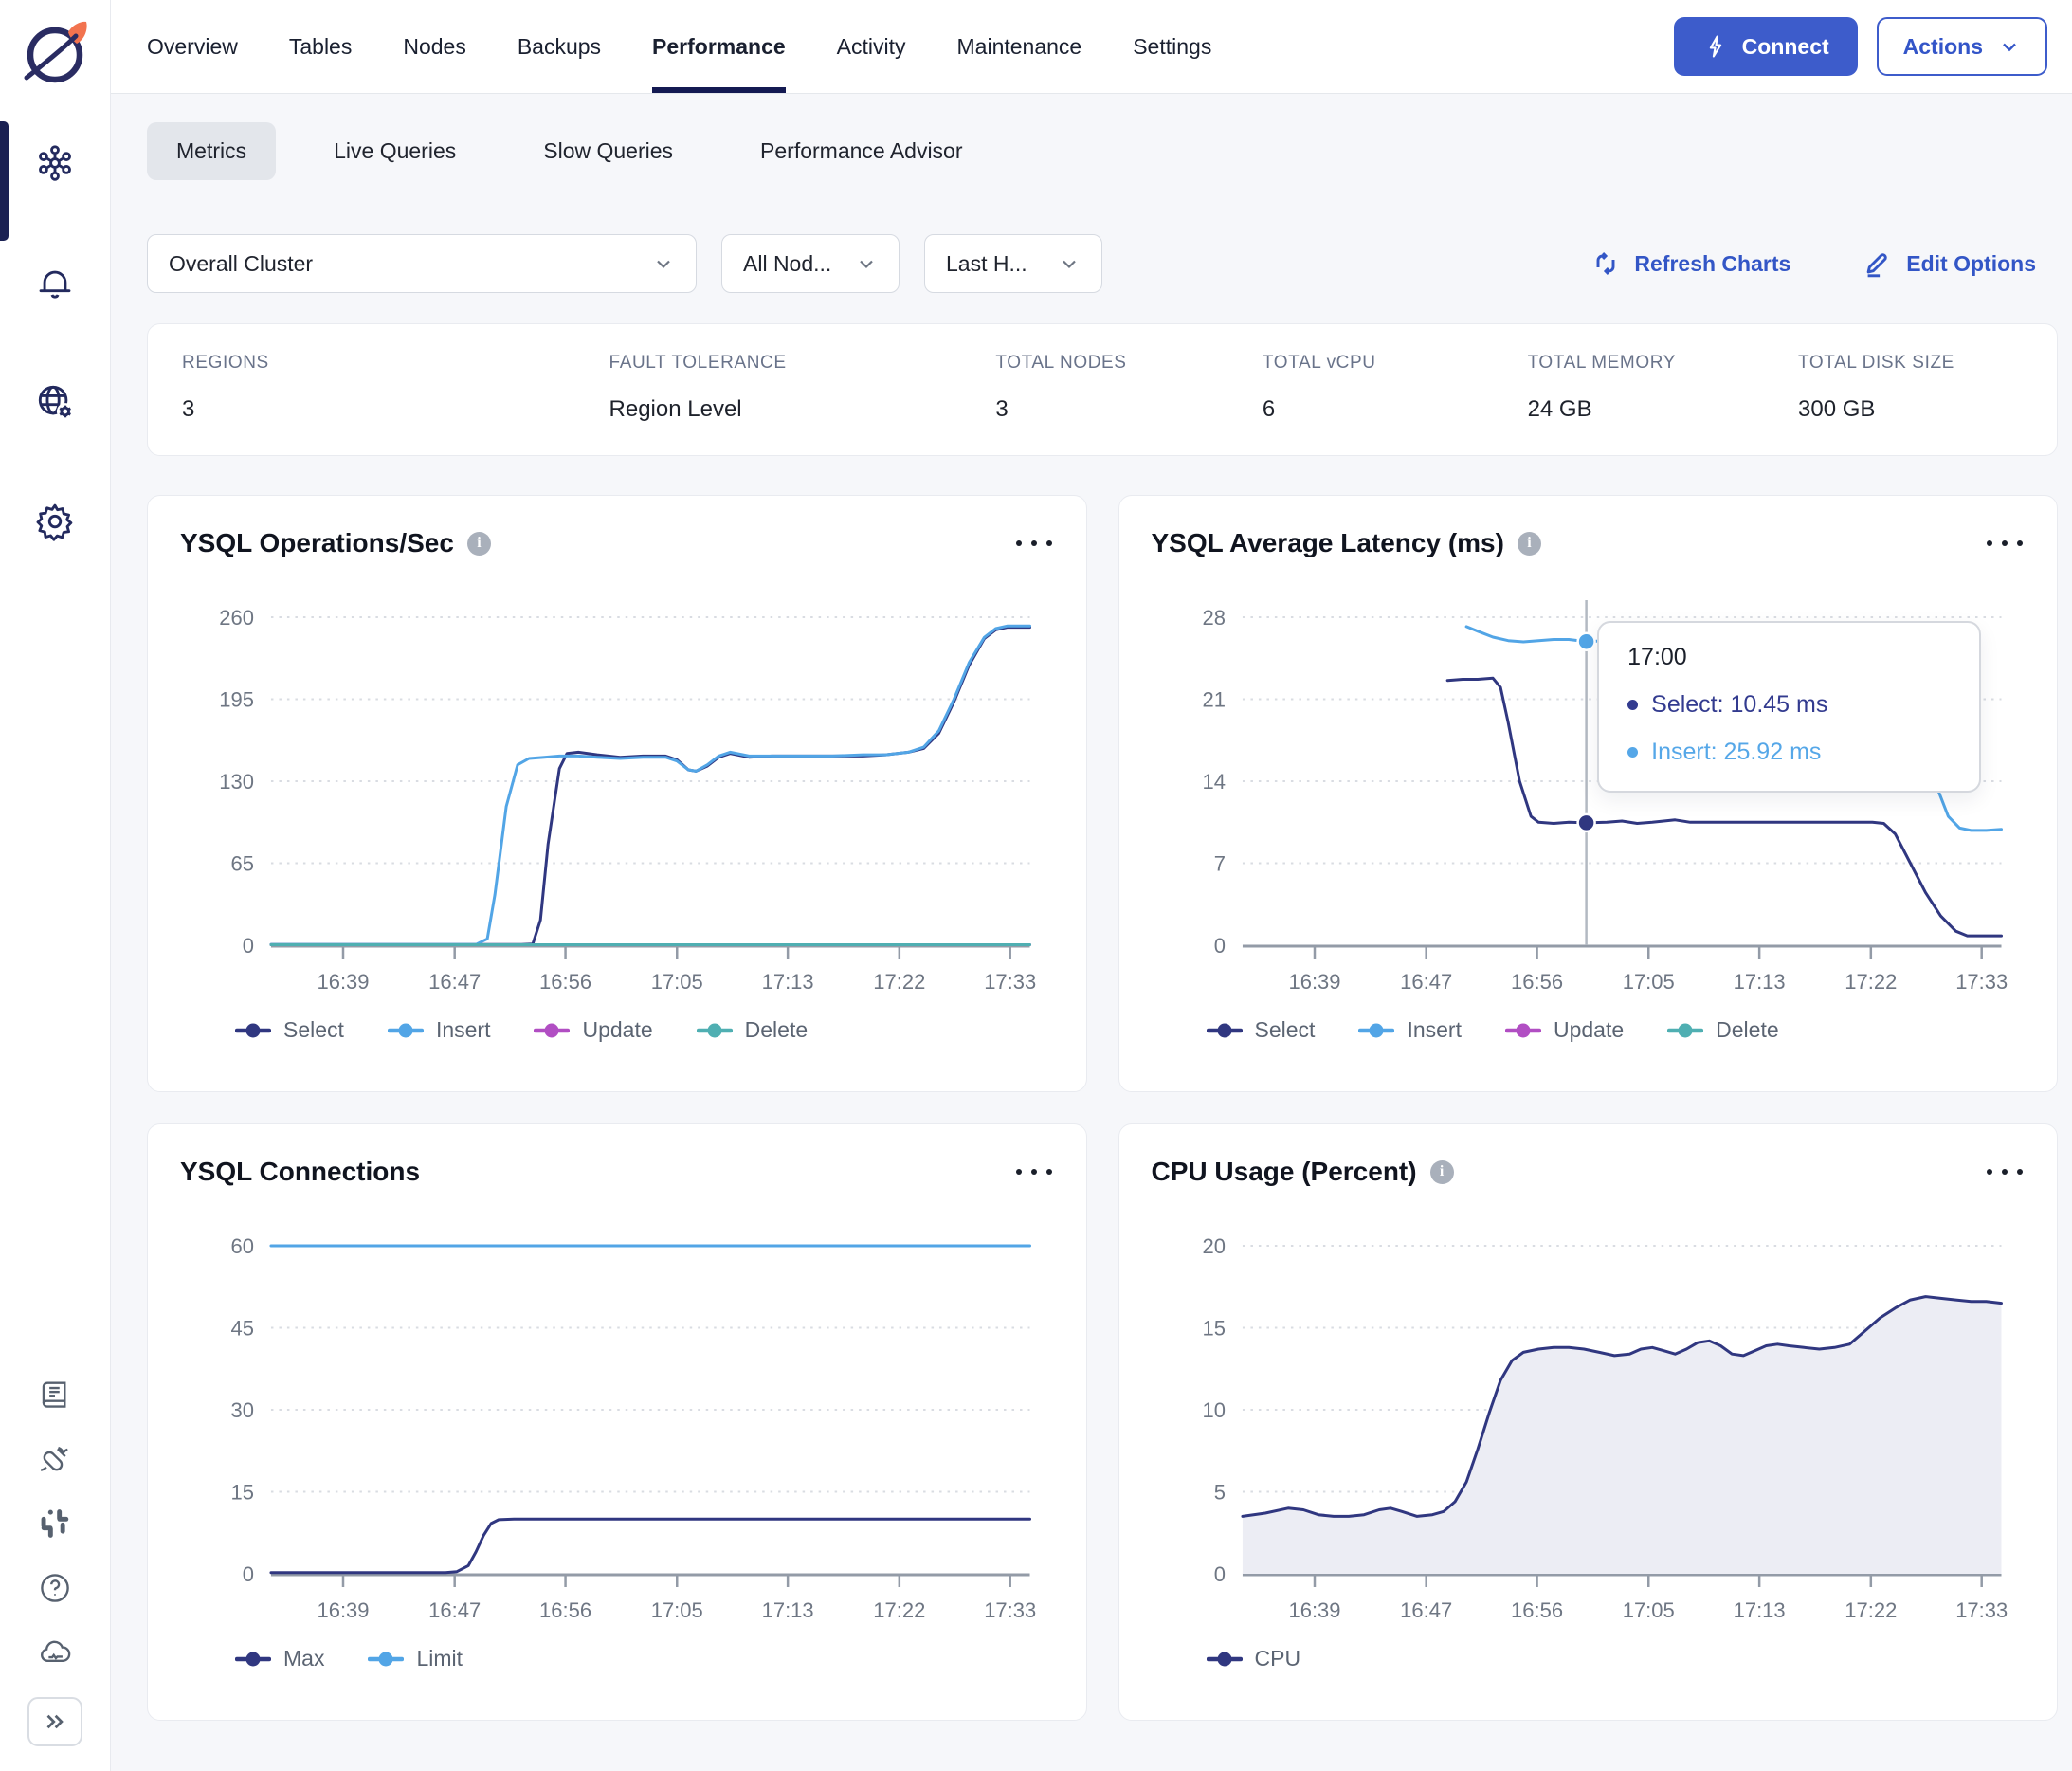 The image size is (2072, 1771). Describe the element at coordinates (55, 1524) in the screenshot. I see `slack-icon` at that location.